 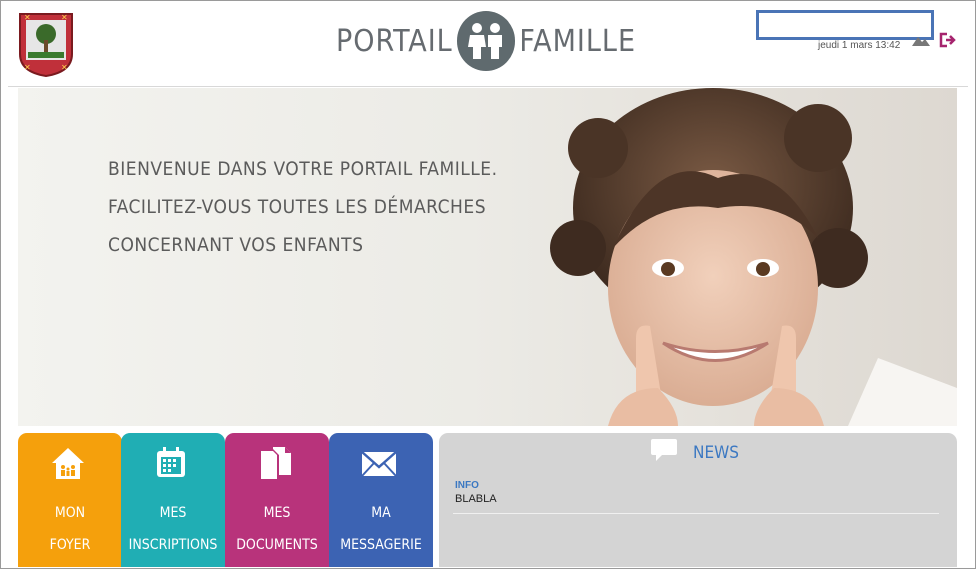 What do you see at coordinates (381, 545) in the screenshot?
I see `tile-label-line2: MESSAGERIE` at bounding box center [381, 545].